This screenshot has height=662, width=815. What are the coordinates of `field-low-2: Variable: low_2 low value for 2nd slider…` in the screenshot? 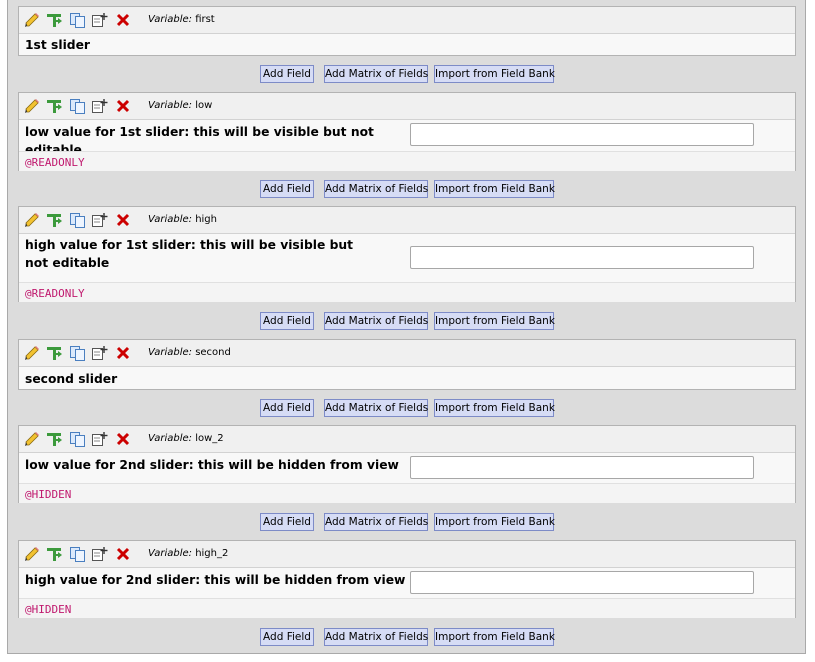 It's located at (407, 464).